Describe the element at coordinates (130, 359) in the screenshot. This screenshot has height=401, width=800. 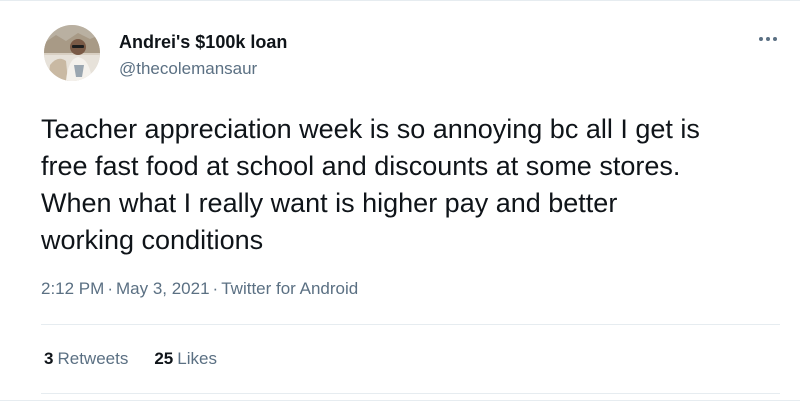
I see `tweet-stats: 3 Retweets 25 Likes` at that location.